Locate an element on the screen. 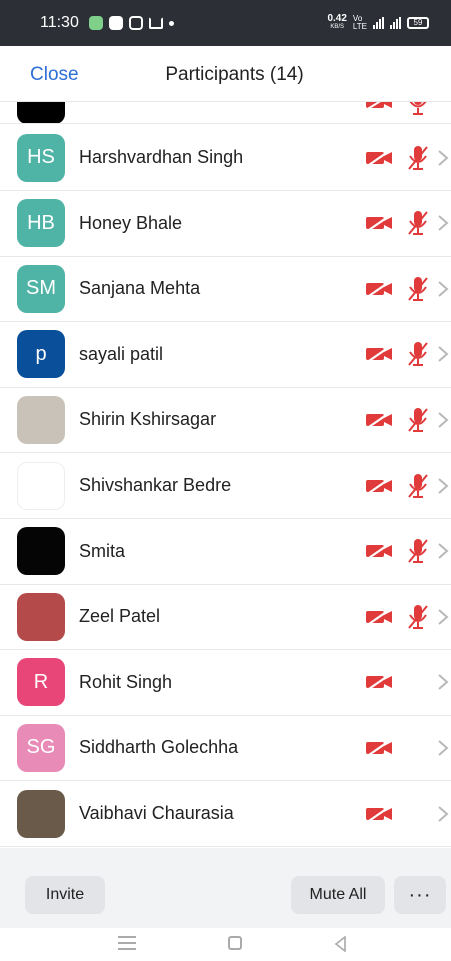 The width and height of the screenshot is (451, 961). status-icons-right: 0.42 KB/S Vo LTE 59 is located at coordinates (378, 23).